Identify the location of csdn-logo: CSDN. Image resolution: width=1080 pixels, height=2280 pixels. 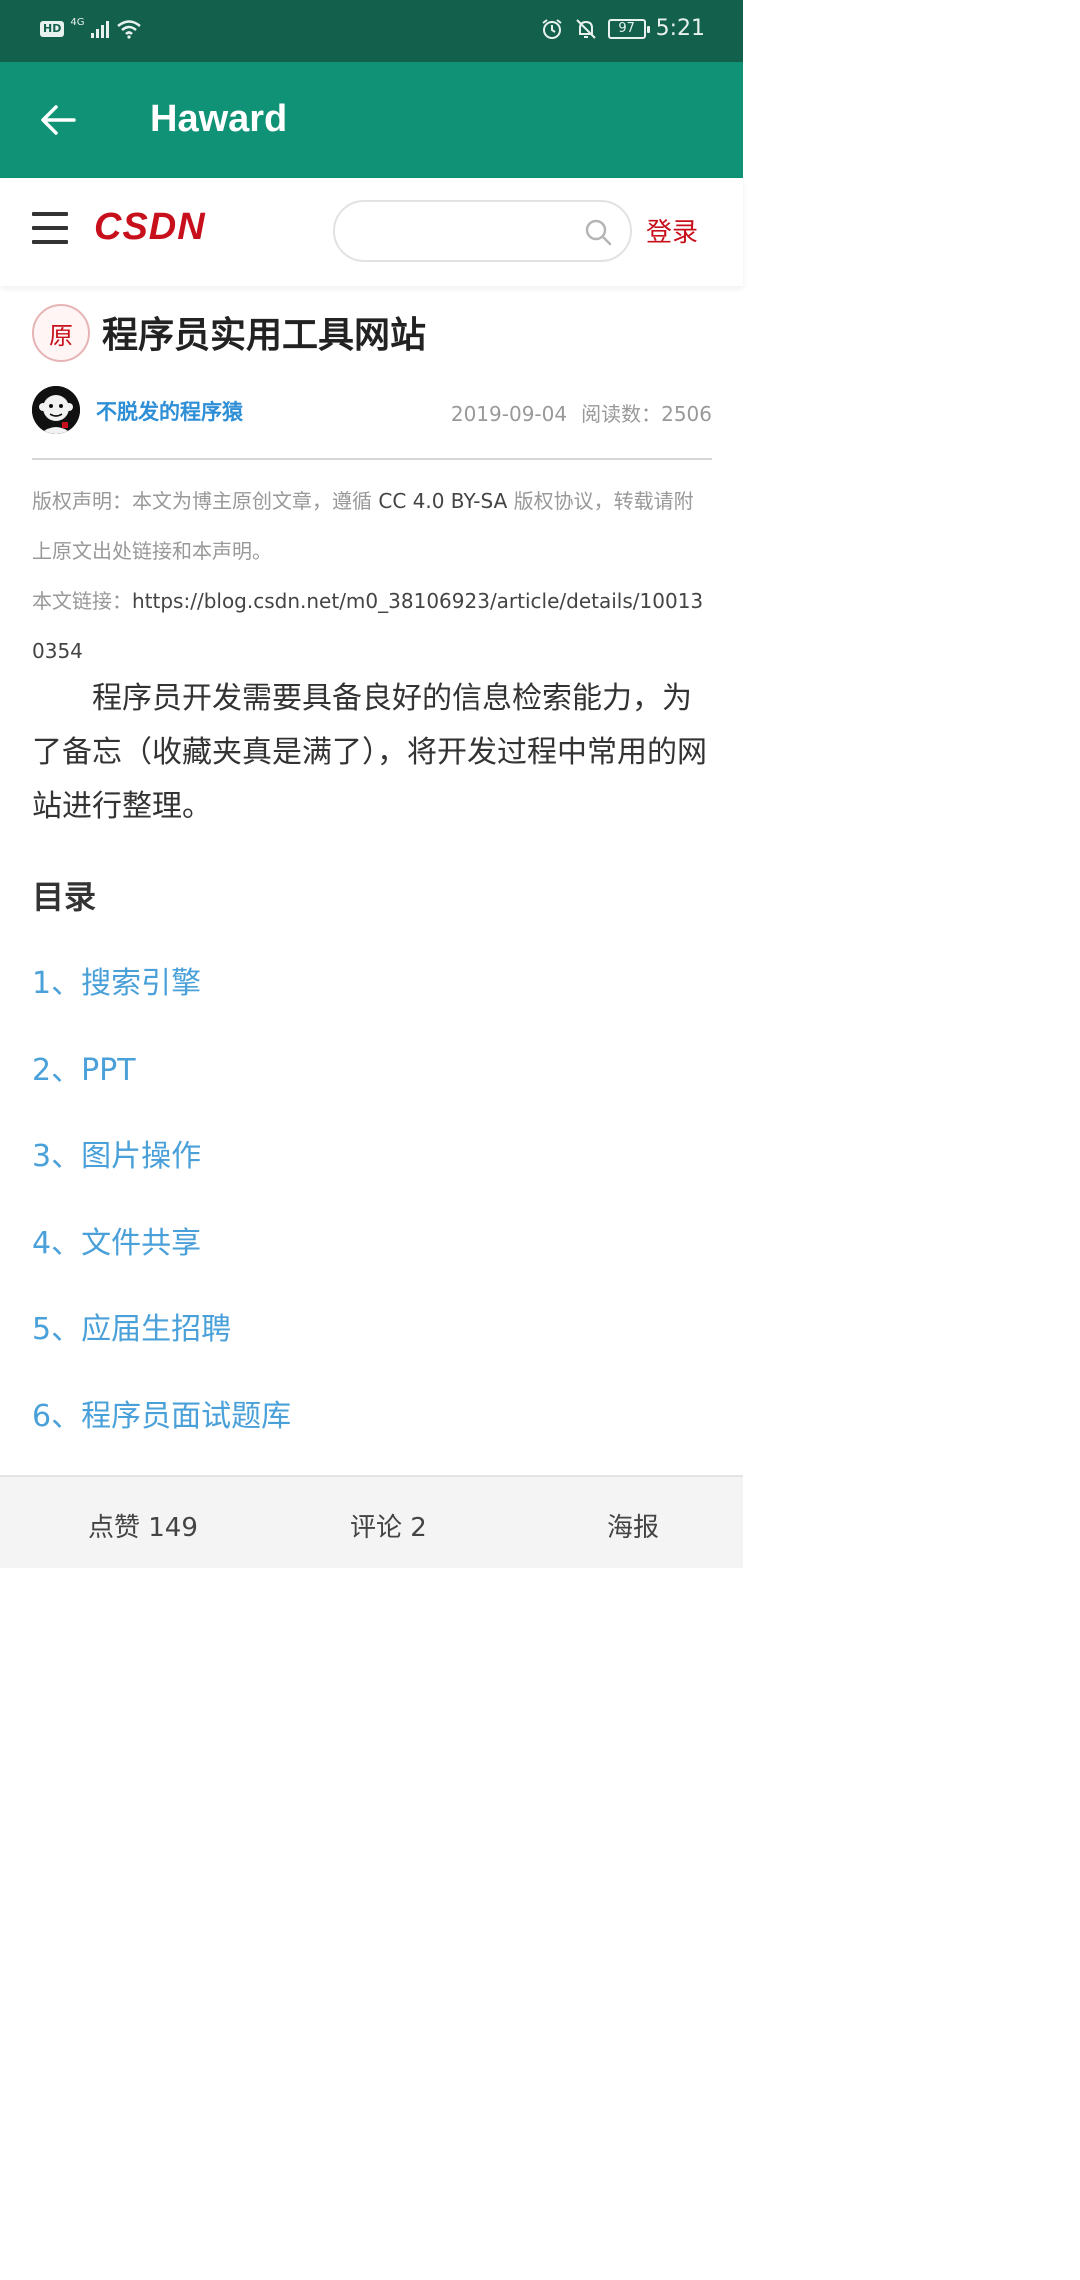
(150, 227).